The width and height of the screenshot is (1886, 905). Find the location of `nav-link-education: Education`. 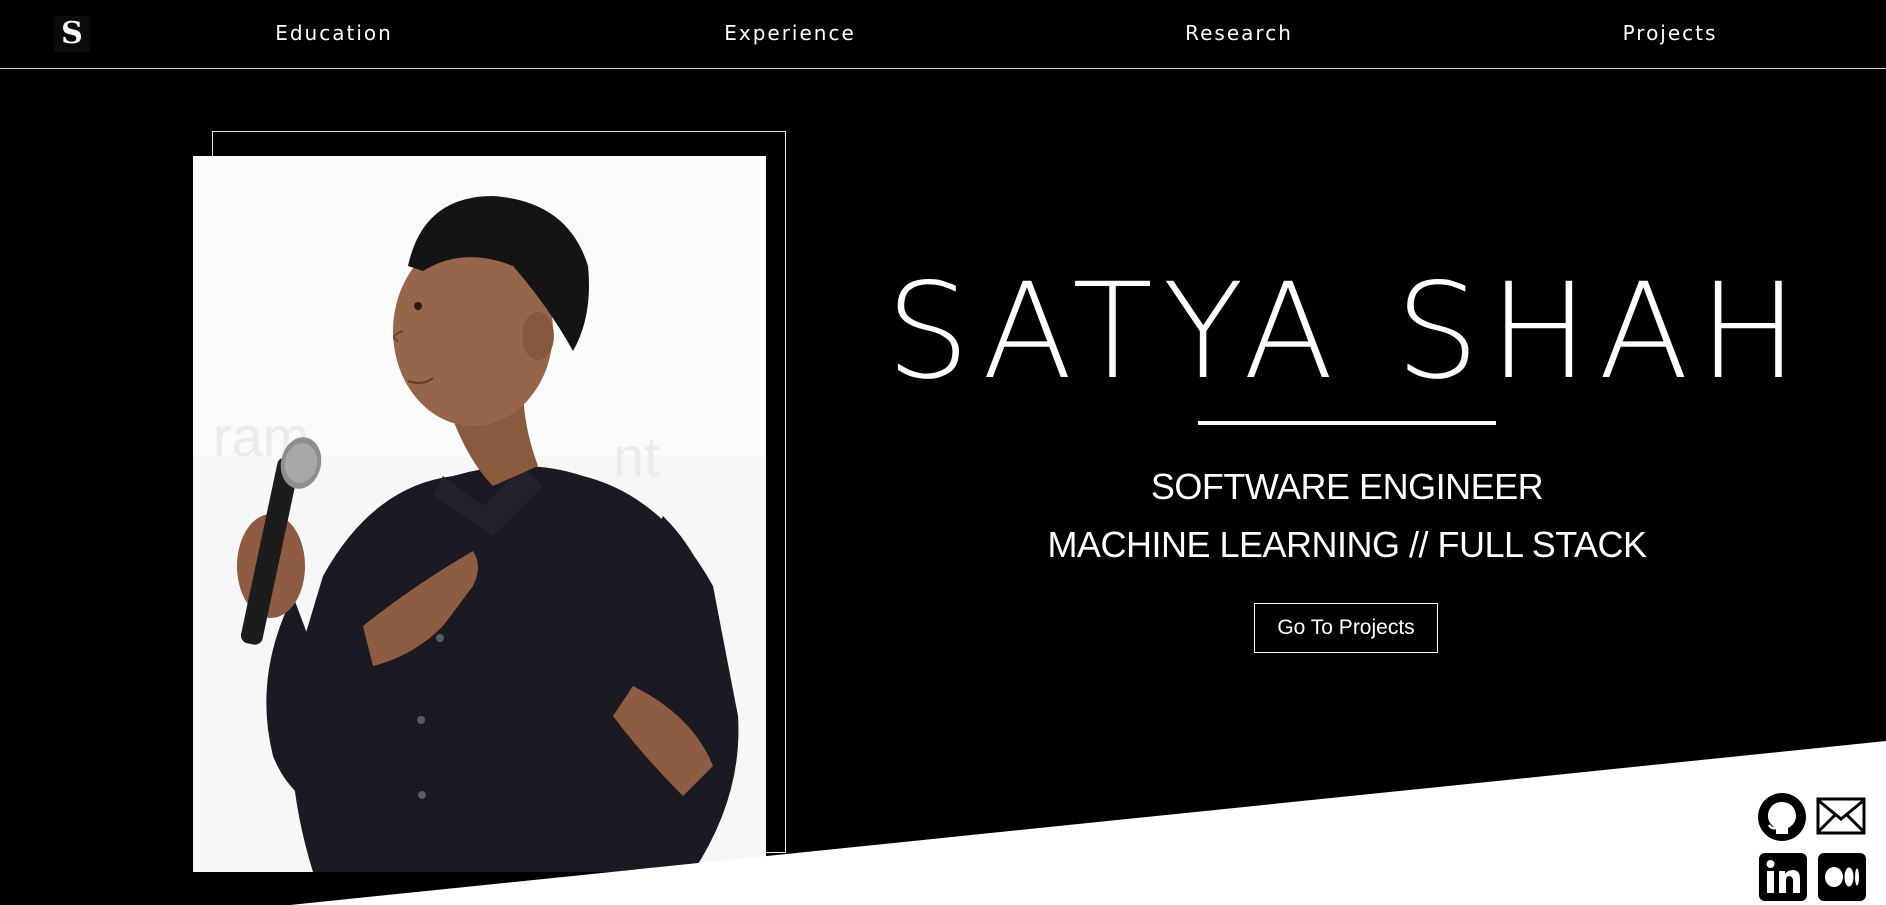

nav-link-education: Education is located at coordinates (334, 33).